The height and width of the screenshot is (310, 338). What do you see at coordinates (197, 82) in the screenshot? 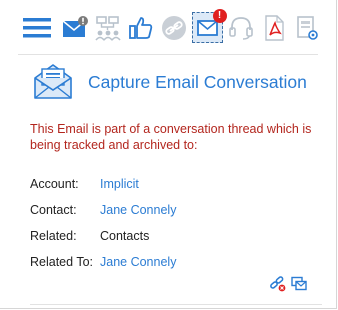
I see `page-title: Capture Email Conversation` at bounding box center [197, 82].